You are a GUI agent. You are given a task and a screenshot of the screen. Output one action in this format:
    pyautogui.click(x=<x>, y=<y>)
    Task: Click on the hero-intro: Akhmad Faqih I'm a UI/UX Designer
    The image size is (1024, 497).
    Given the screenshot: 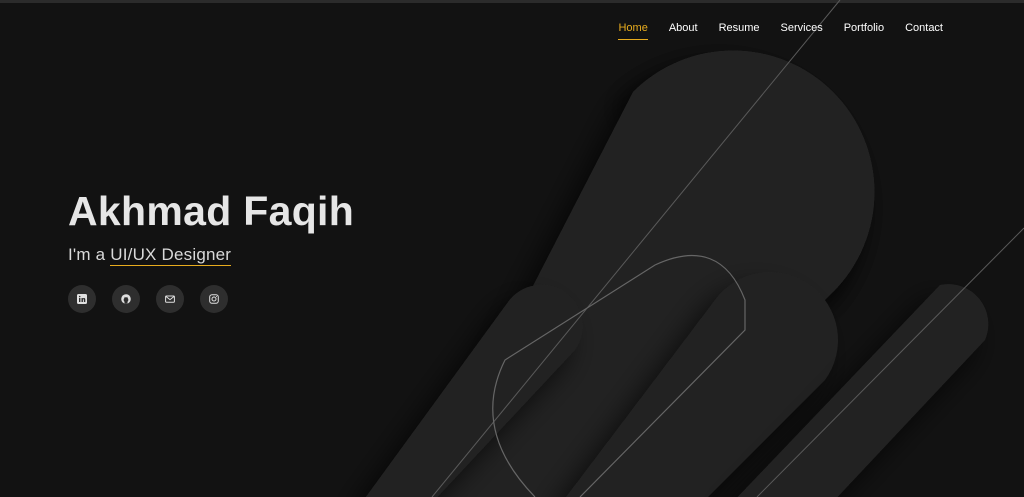 What is the action you would take?
    pyautogui.click(x=211, y=227)
    